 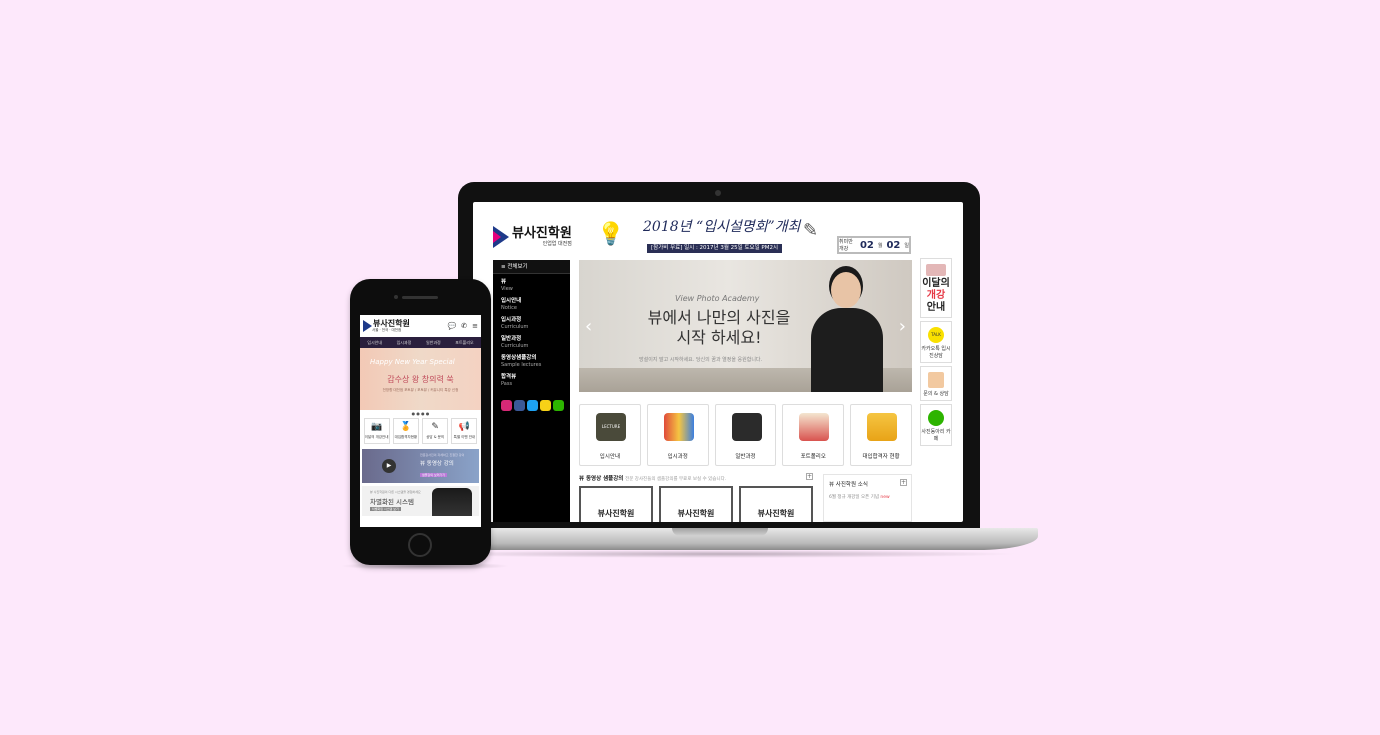 I want to click on event-banner-subtitle: [참가비 무료] 일시 : 2017년 3월 25일 토요일 PM2시, so click(x=715, y=248).